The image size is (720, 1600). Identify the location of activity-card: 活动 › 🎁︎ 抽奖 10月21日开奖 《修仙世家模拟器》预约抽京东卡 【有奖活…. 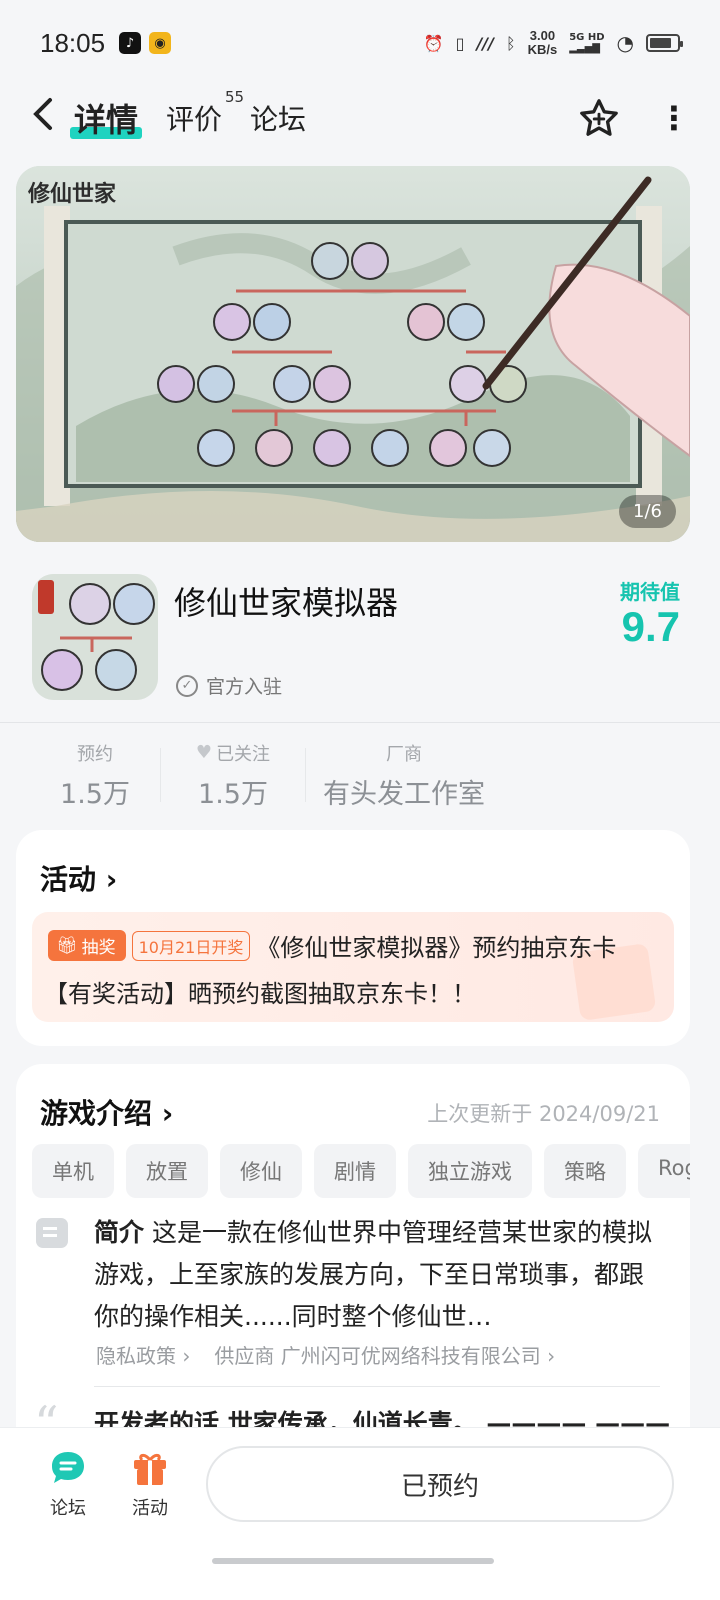
(353, 938).